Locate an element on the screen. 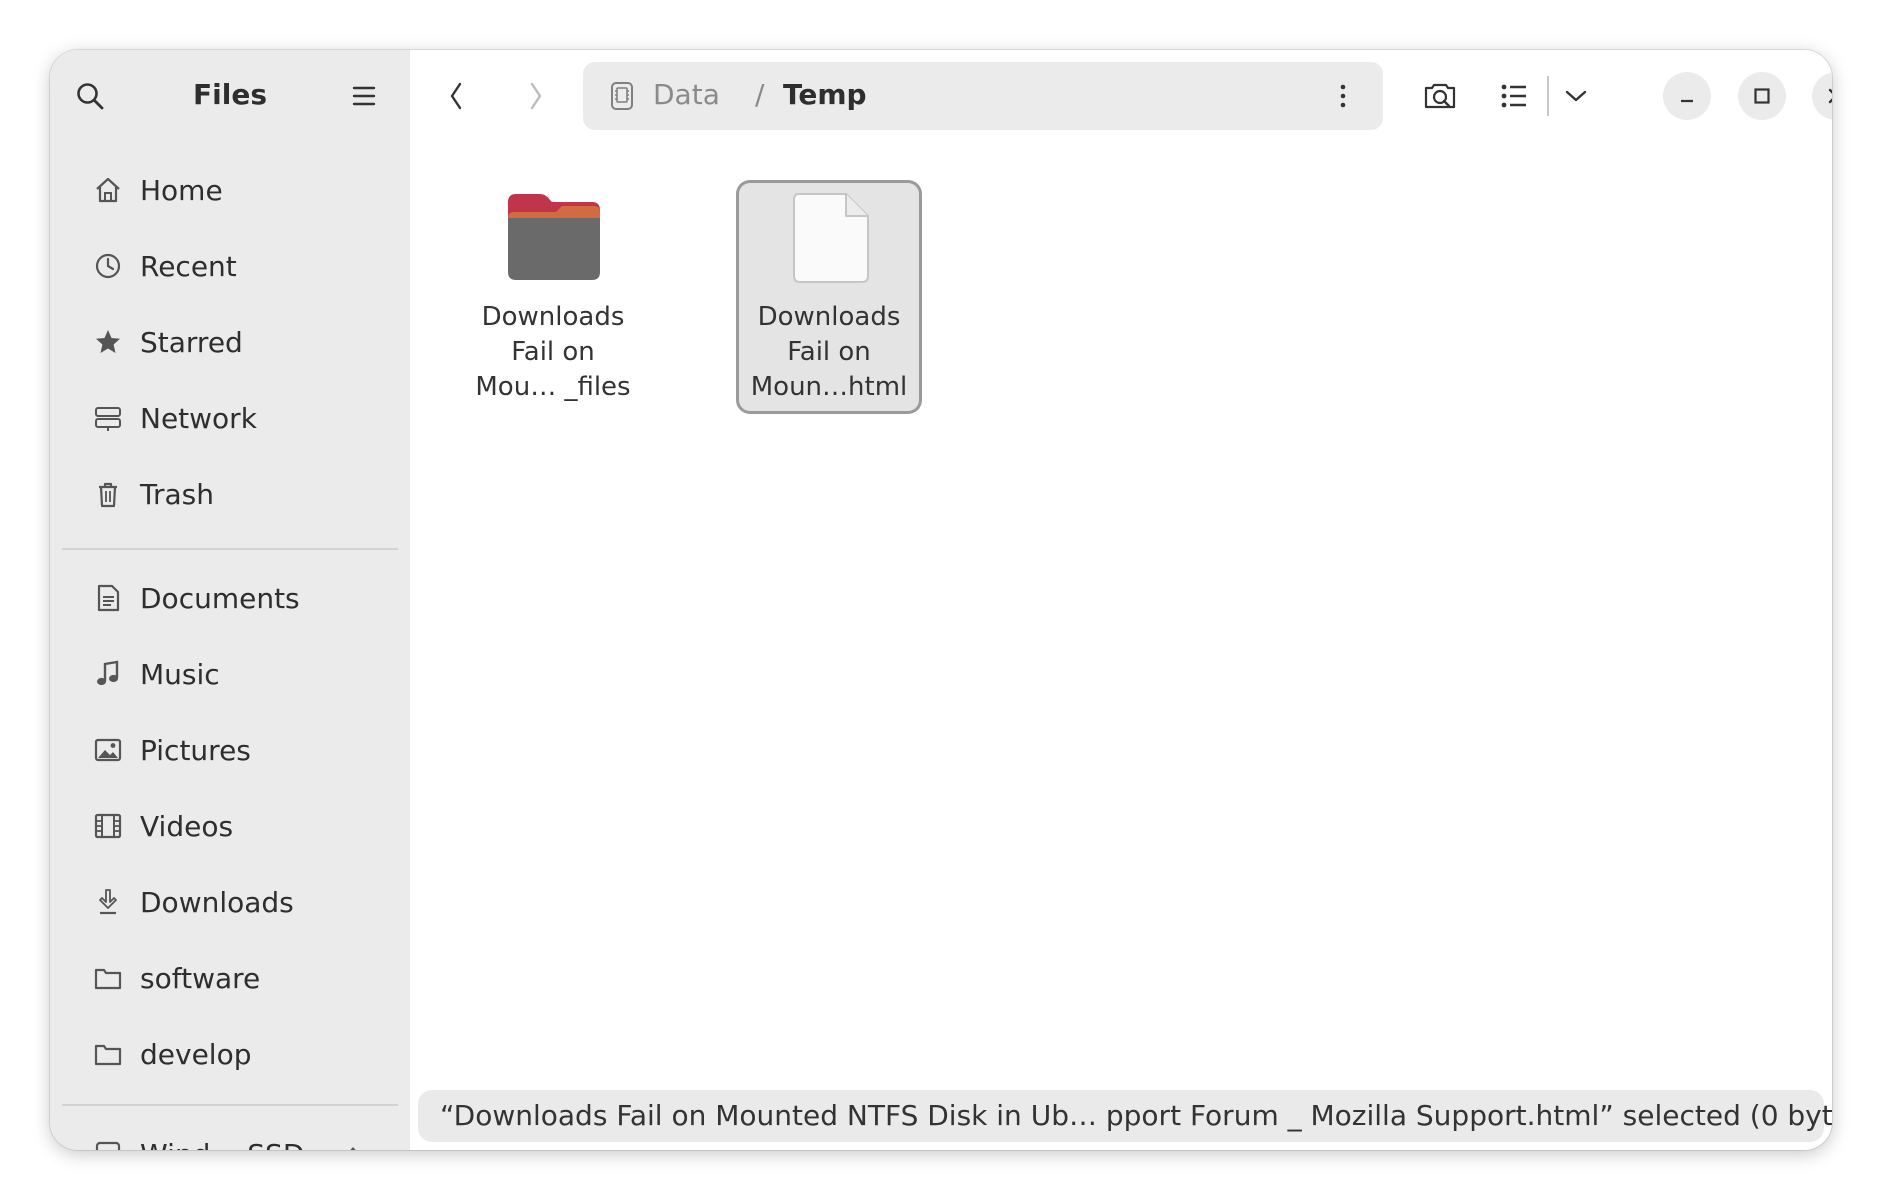 The height and width of the screenshot is (1200, 1880). hamburger-menu-icon is located at coordinates (364, 96).